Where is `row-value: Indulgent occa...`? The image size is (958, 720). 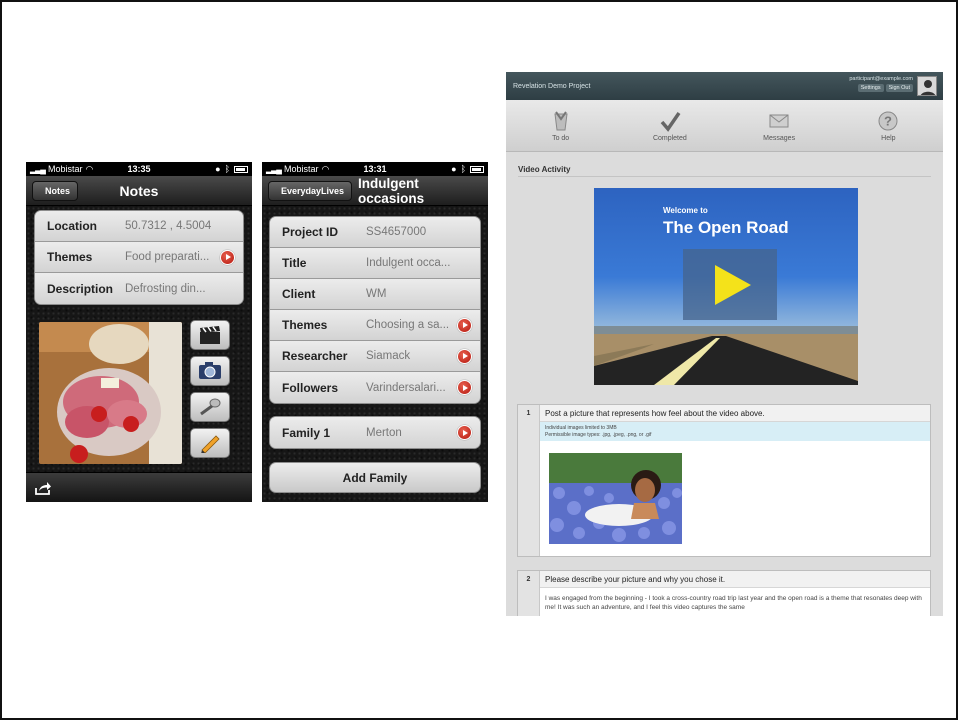 row-value: Indulgent occa... is located at coordinates (408, 263).